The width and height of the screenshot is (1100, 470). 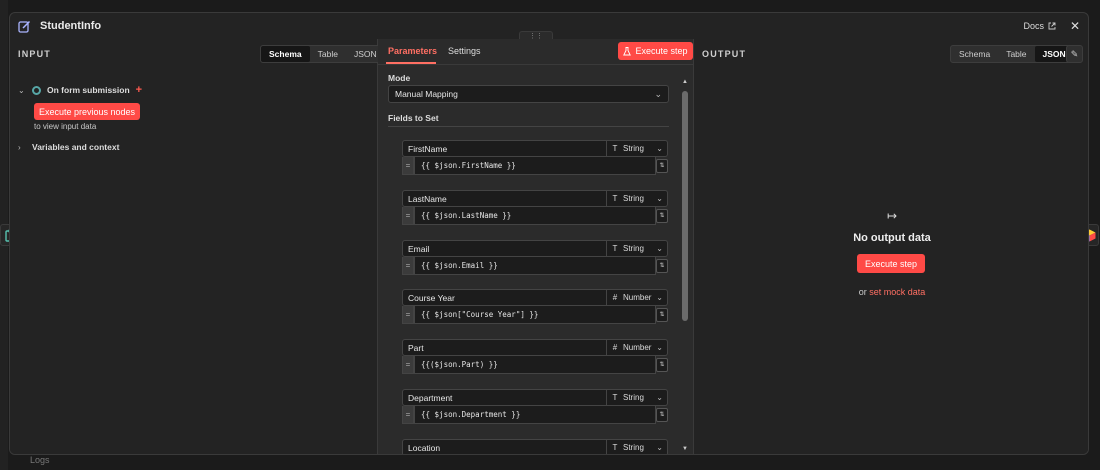 What do you see at coordinates (535, 365) in the screenshot?
I see `field-value-input: {{($json.Part) }}` at bounding box center [535, 365].